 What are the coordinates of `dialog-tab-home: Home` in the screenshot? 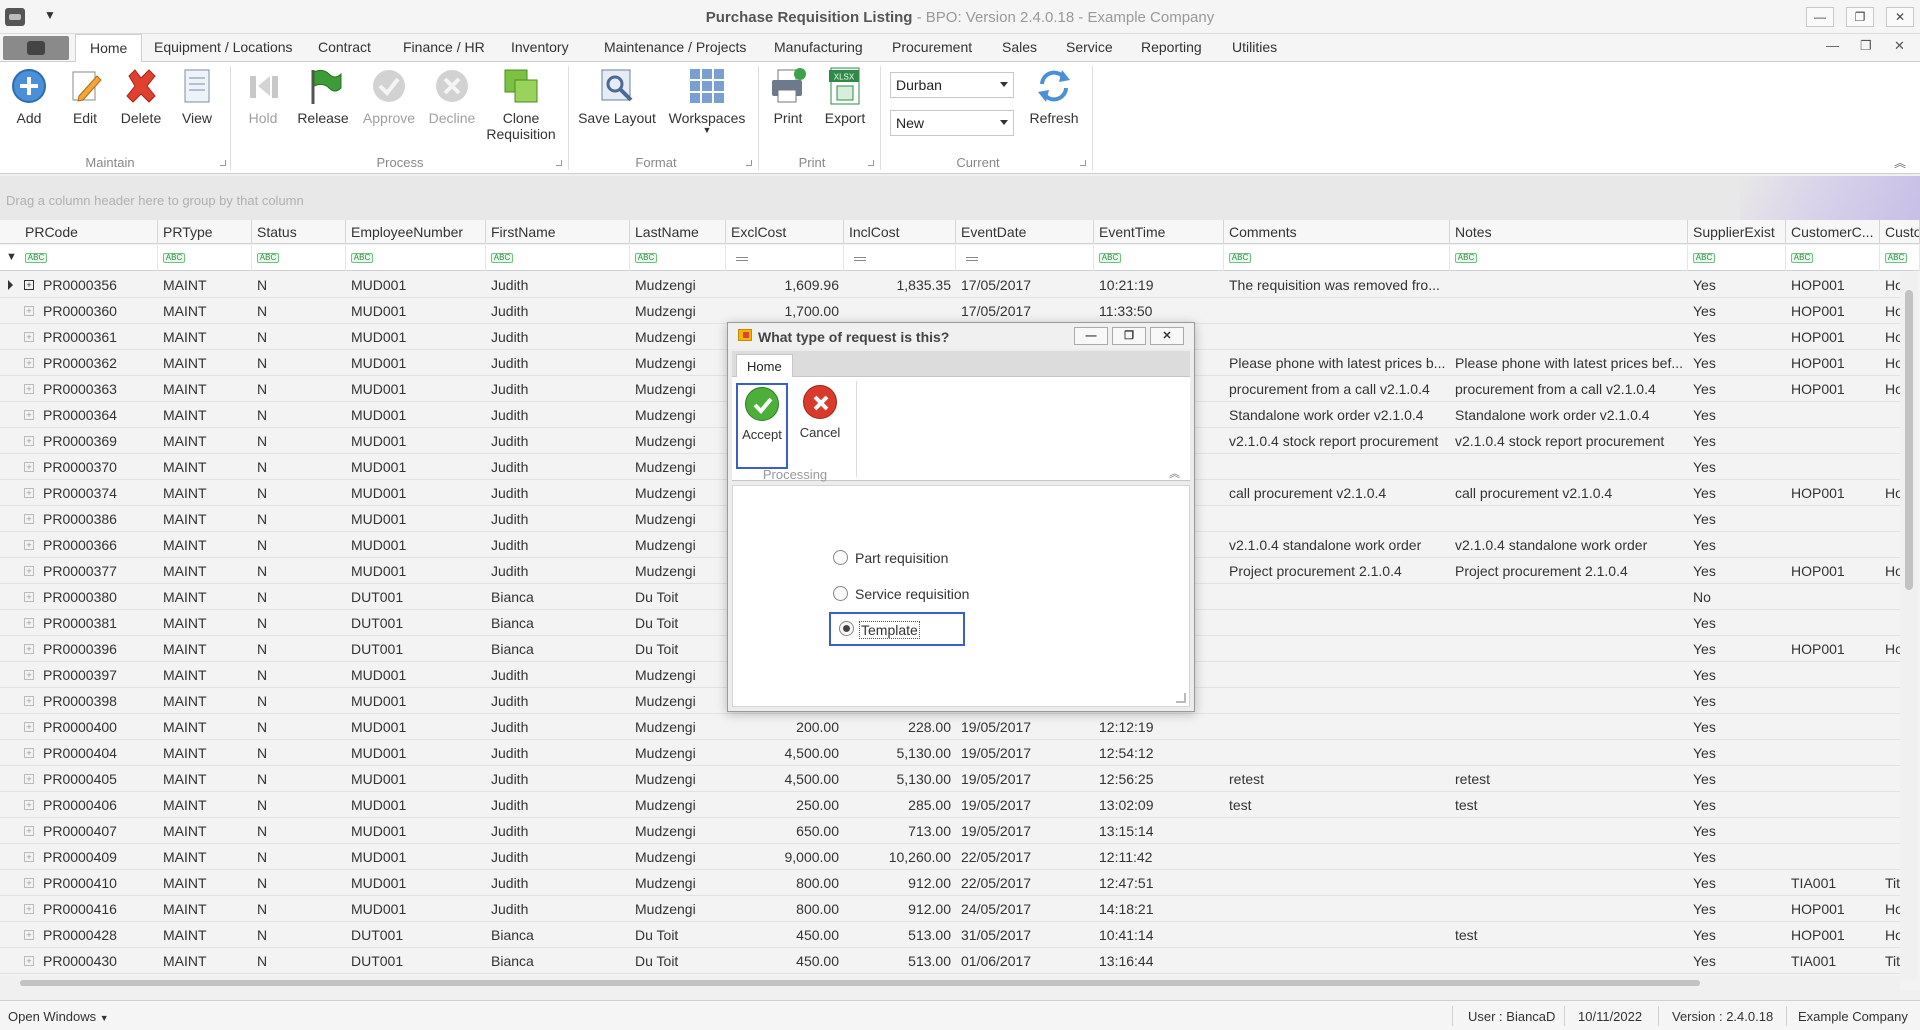 It's located at (764, 366).